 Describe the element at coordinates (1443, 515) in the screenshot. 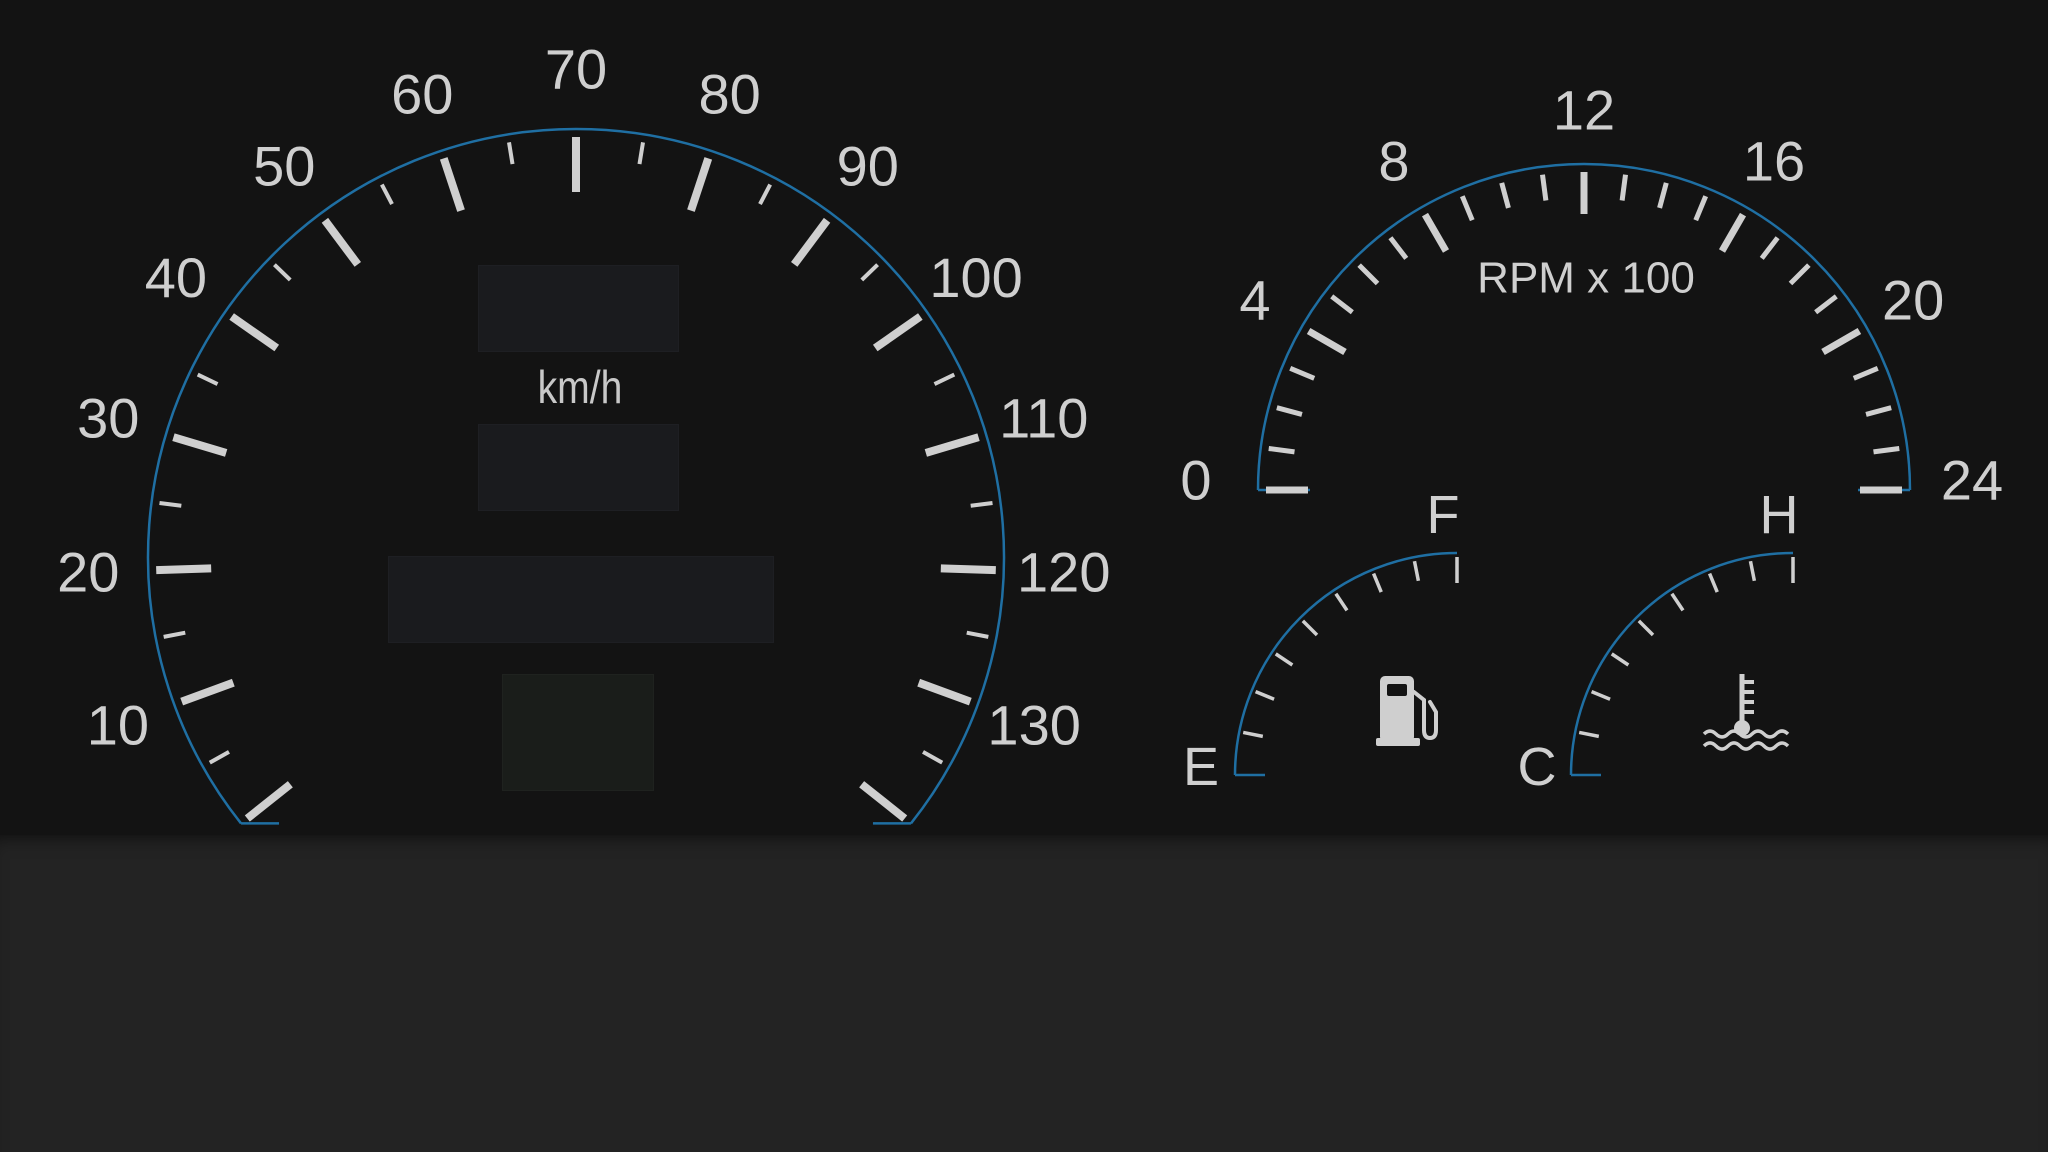

I see `fuel-high-label: F` at that location.